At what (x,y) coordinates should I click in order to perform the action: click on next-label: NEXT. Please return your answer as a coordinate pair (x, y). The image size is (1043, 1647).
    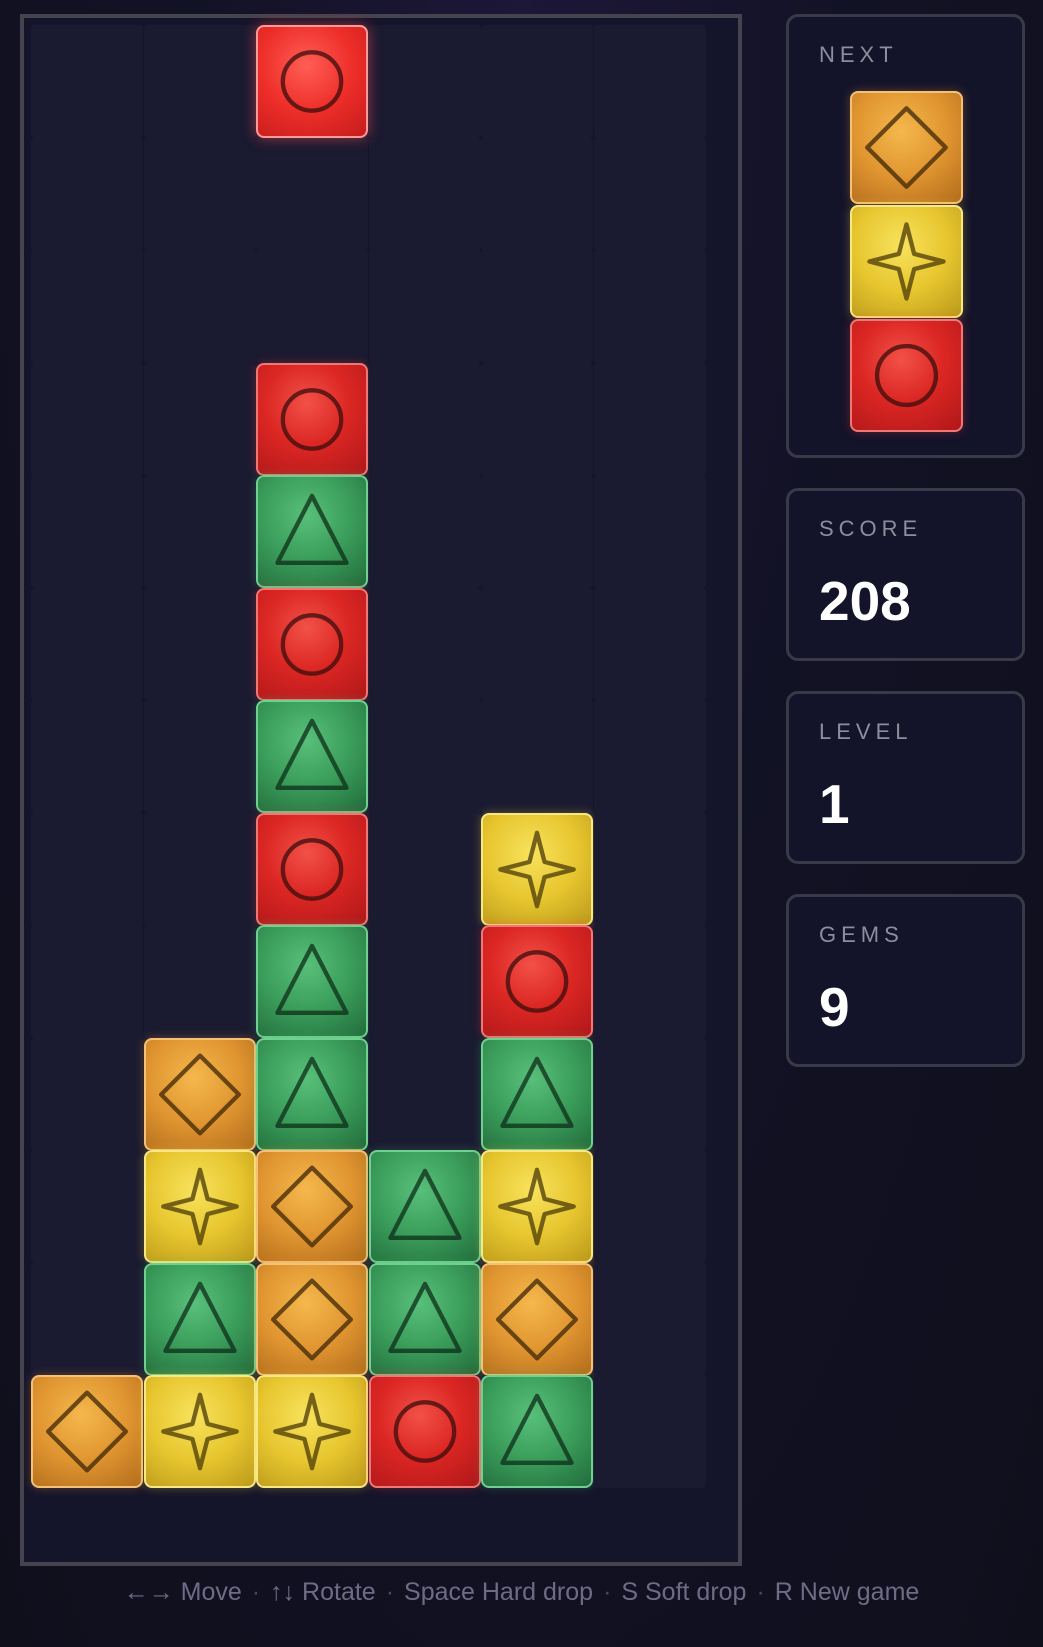
    Looking at the image, I should click on (858, 54).